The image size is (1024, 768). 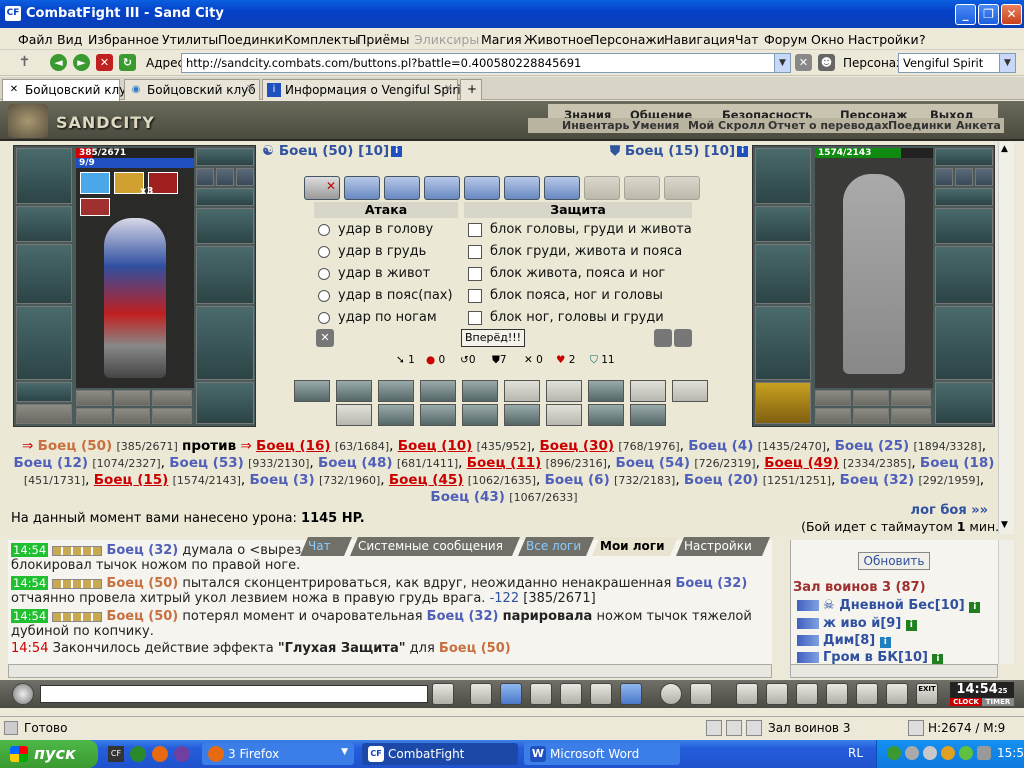 I want to click on go-button: Вперёд!!!, so click(x=493, y=338).